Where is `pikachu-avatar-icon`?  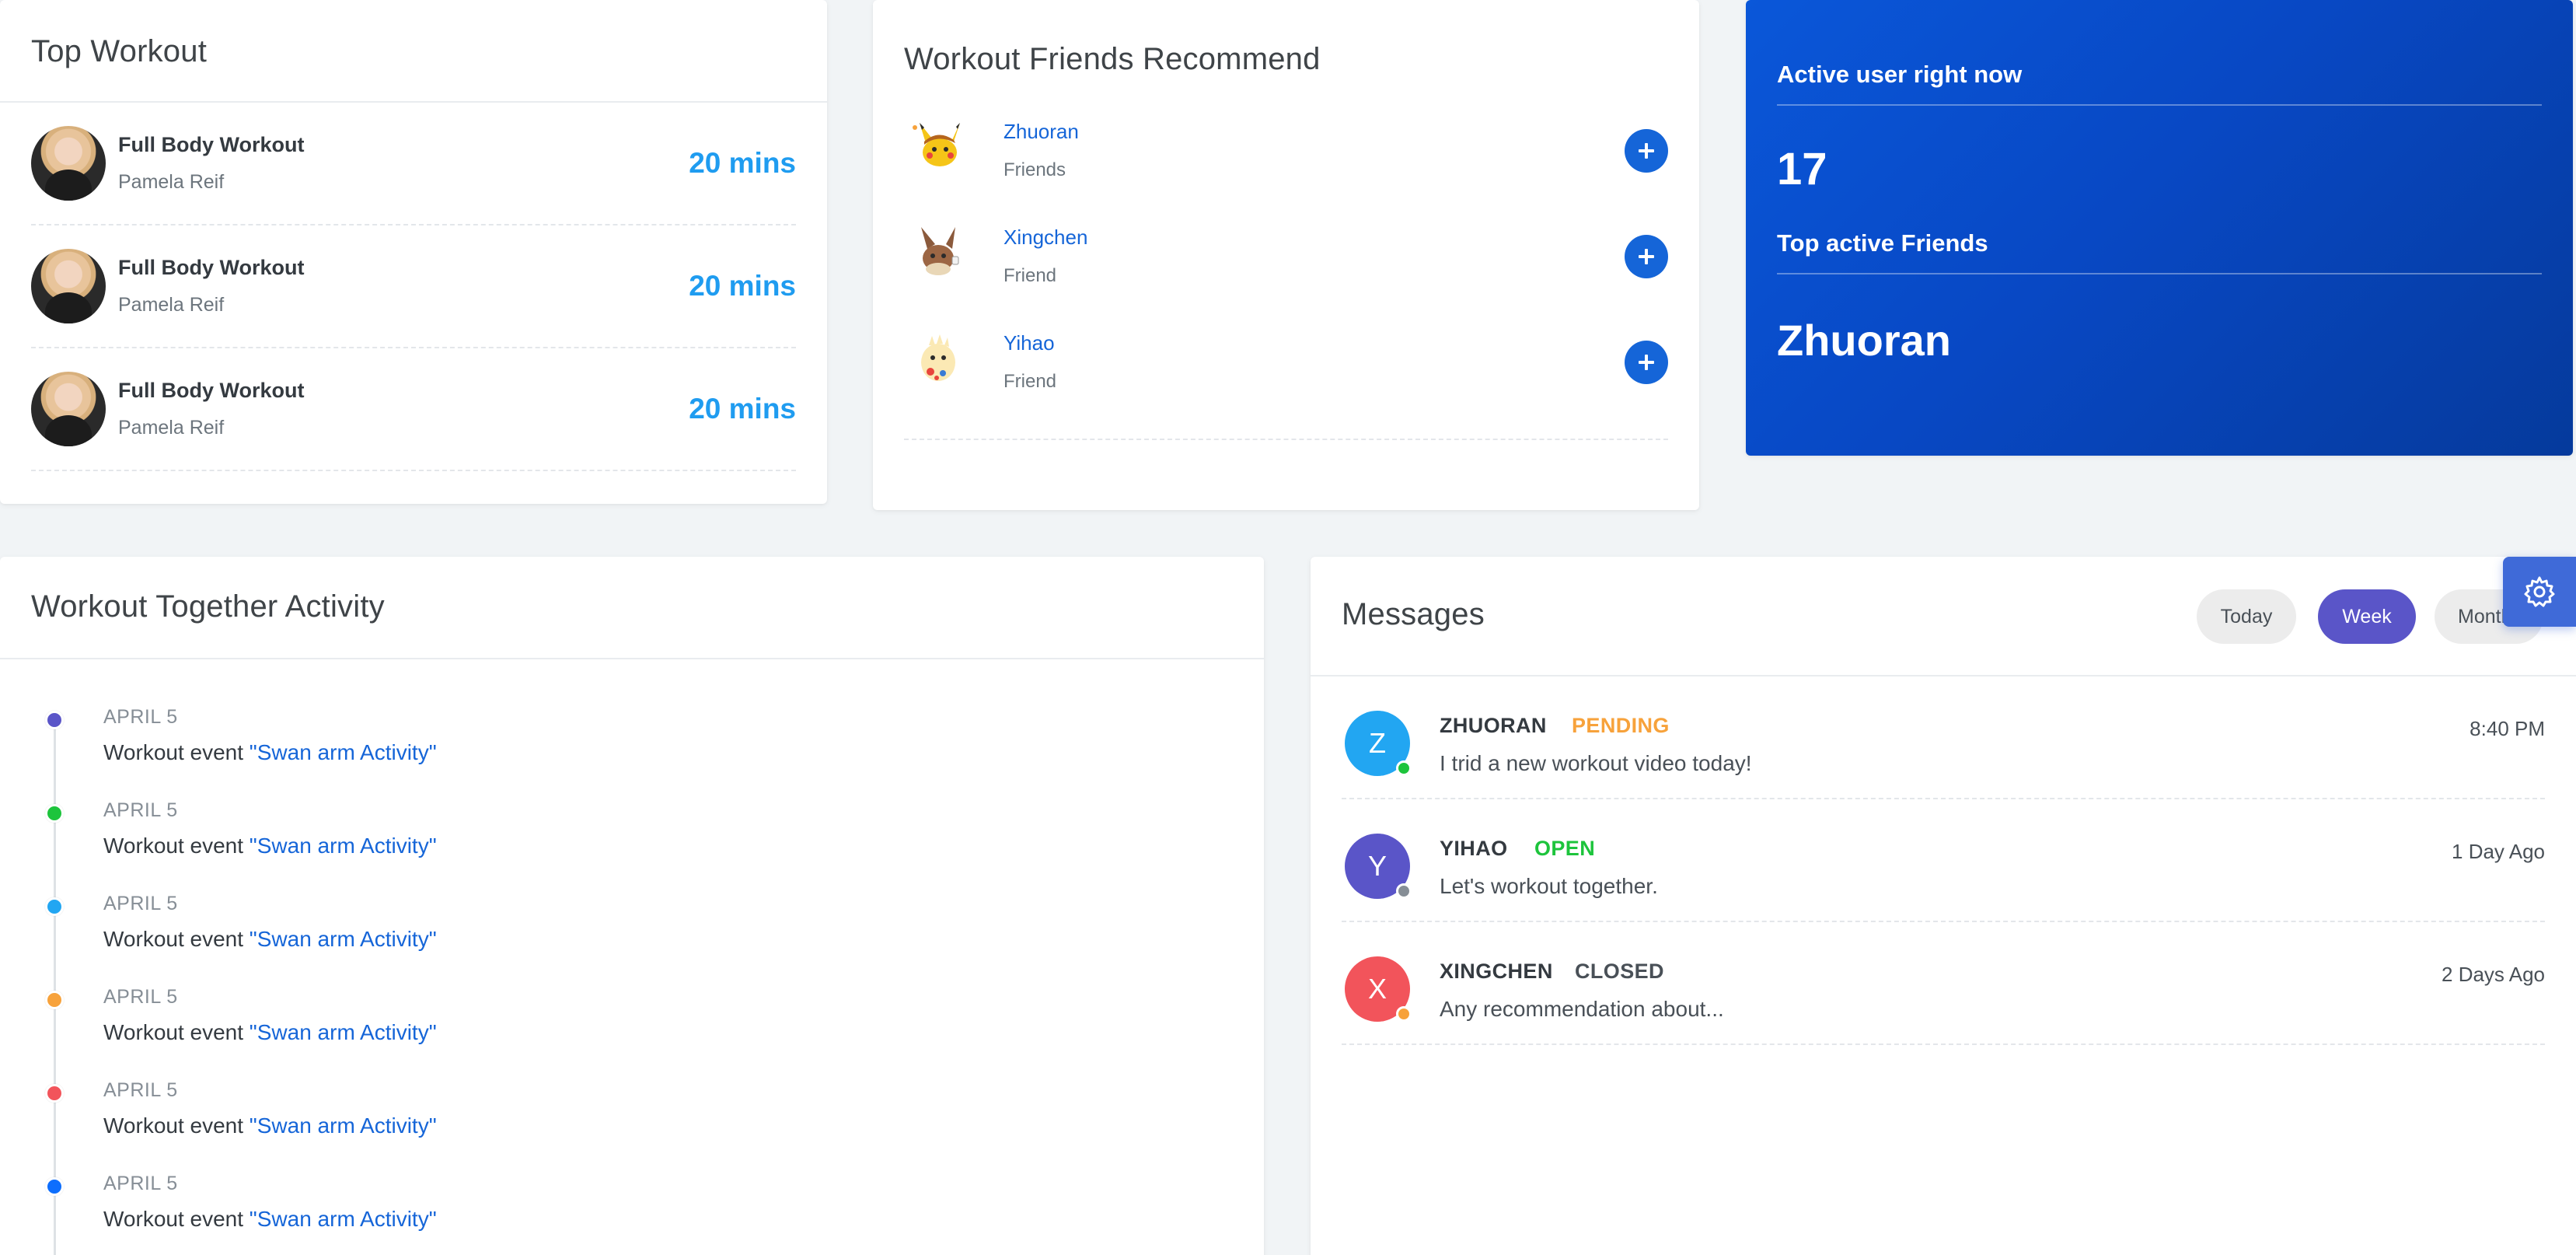
pikachu-avatar-icon is located at coordinates (938, 146).